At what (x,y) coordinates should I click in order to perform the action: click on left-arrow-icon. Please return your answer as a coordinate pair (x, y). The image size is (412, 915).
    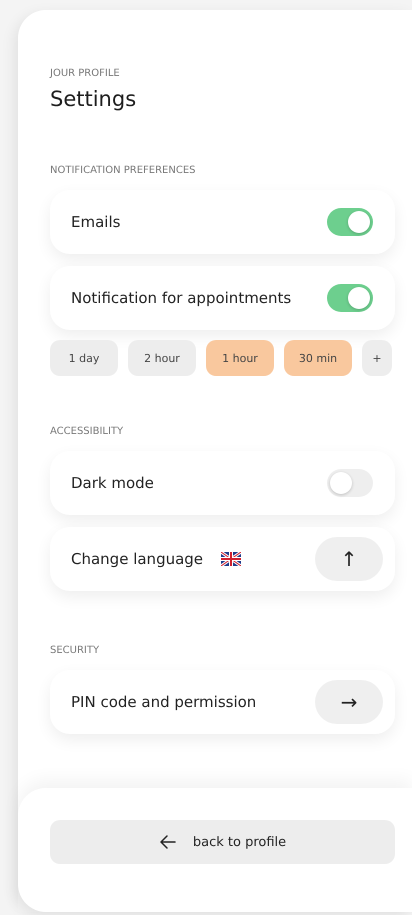
    Looking at the image, I should click on (167, 842).